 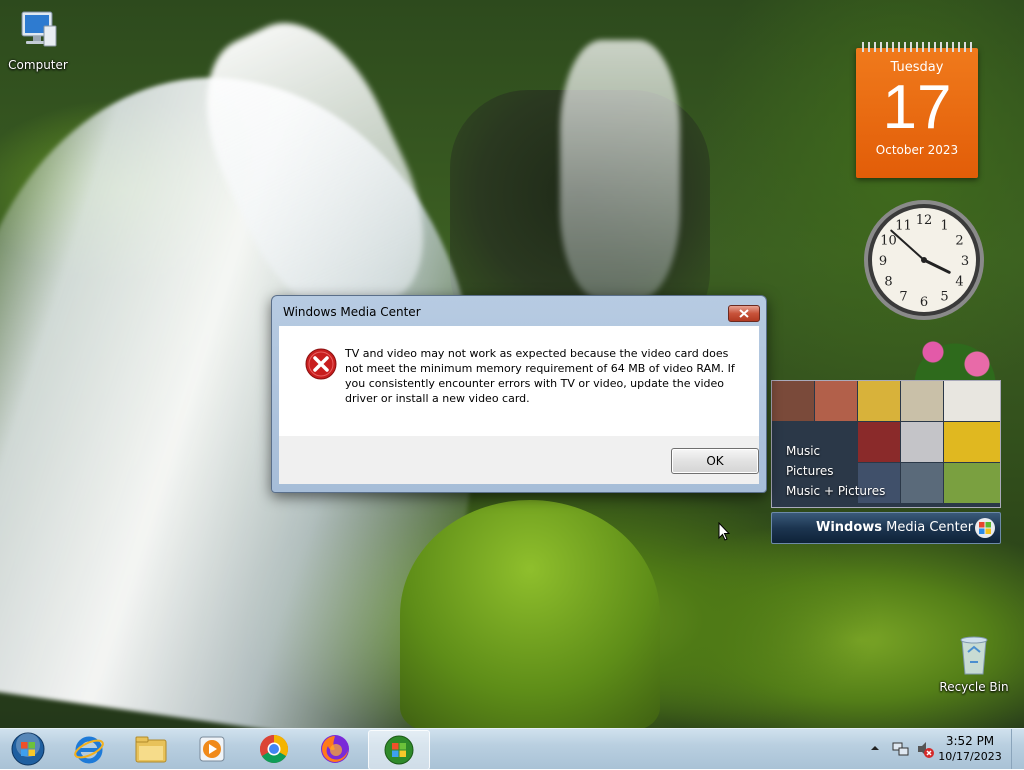 What do you see at coordinates (1017, 749) in the screenshot?
I see `show-desktop-button` at bounding box center [1017, 749].